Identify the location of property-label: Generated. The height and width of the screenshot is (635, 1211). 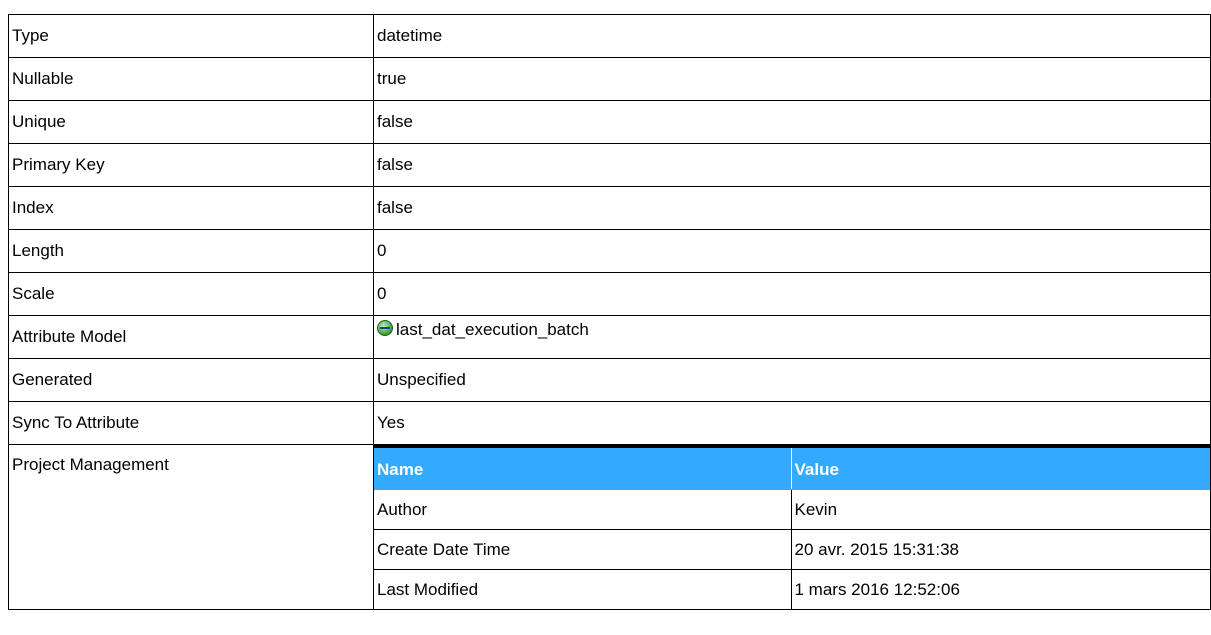
(191, 380).